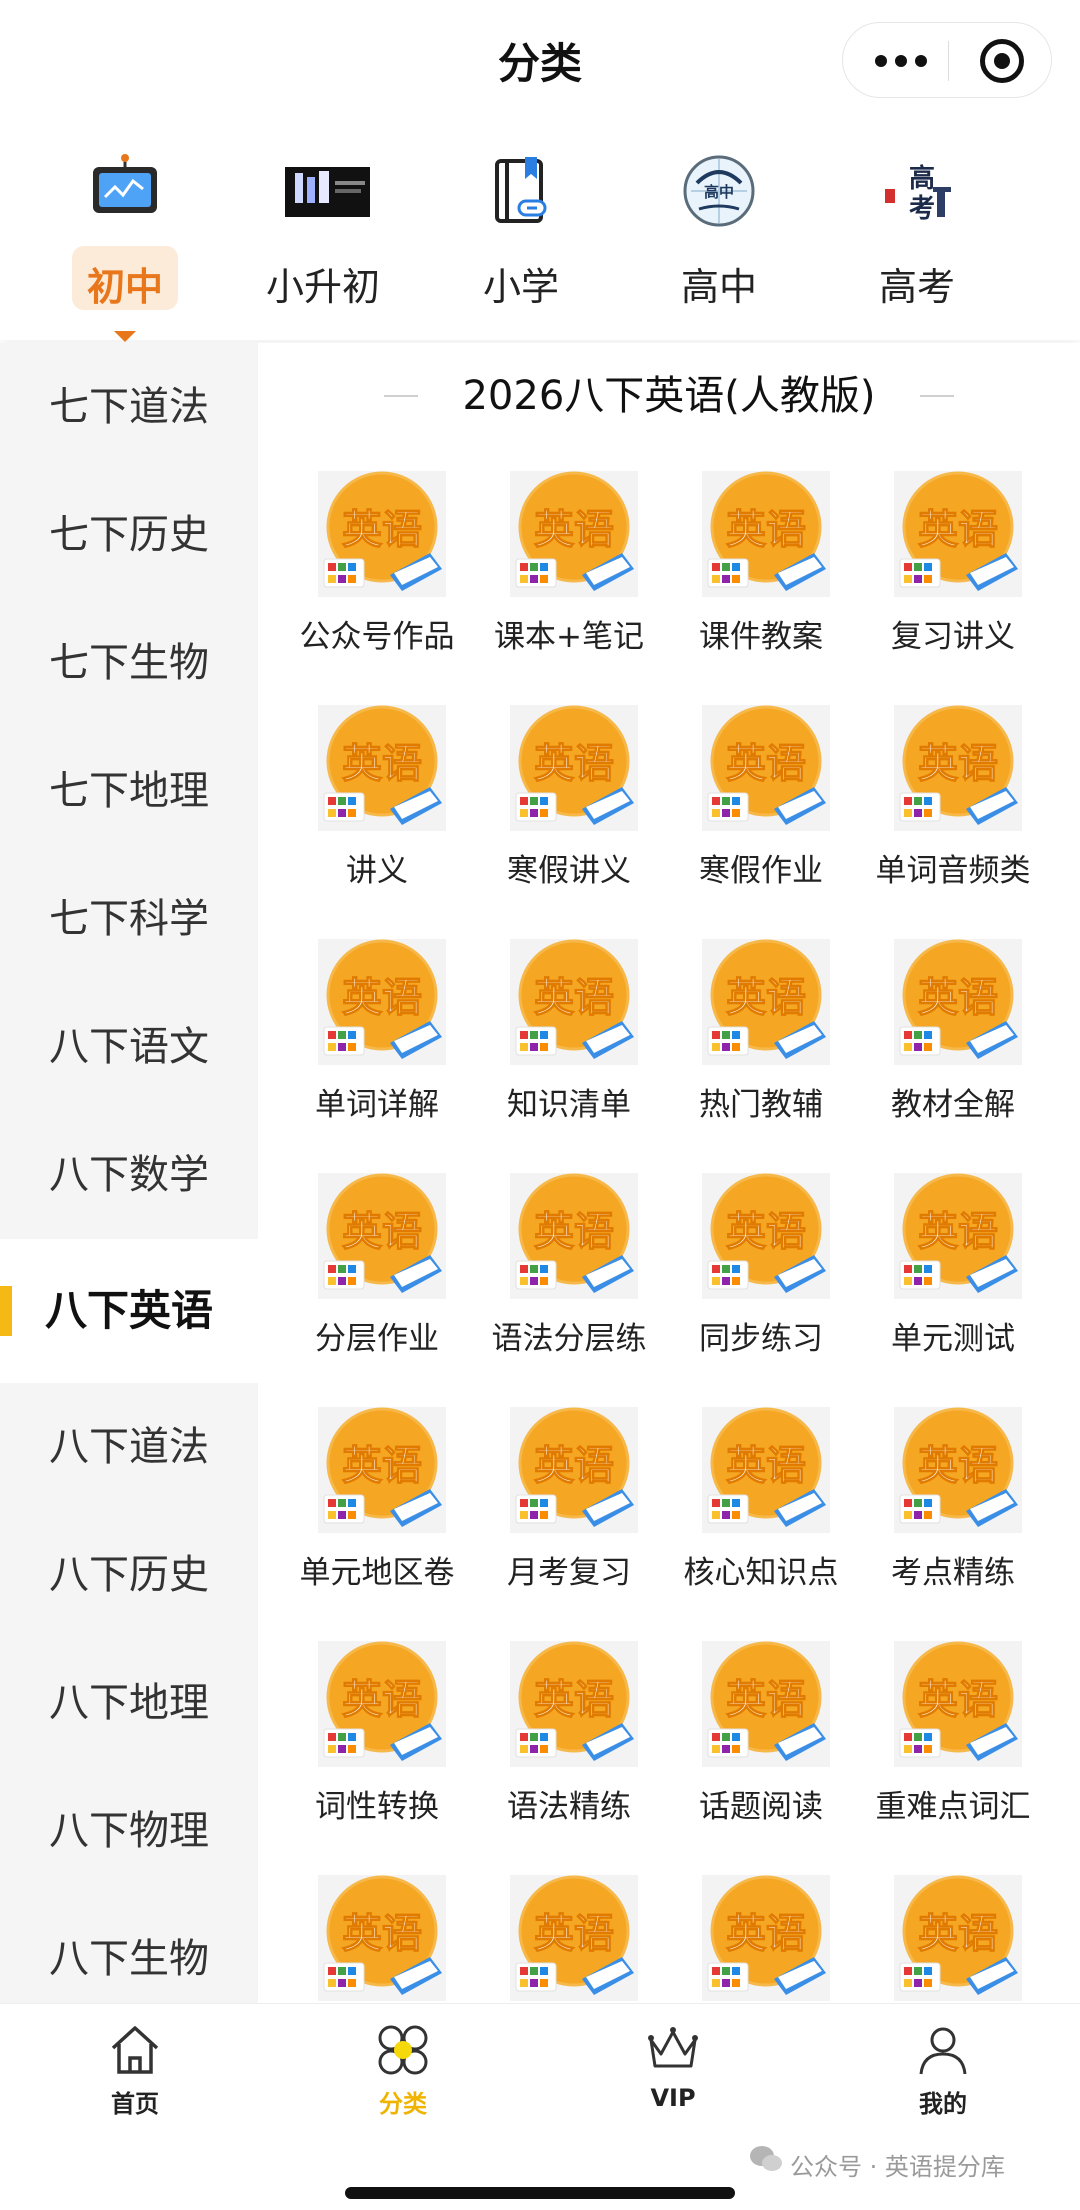 Image resolution: width=1080 pixels, height=2210 pixels. Describe the element at coordinates (569, 637) in the screenshot. I see `tile-label: 课本+笔记` at that location.